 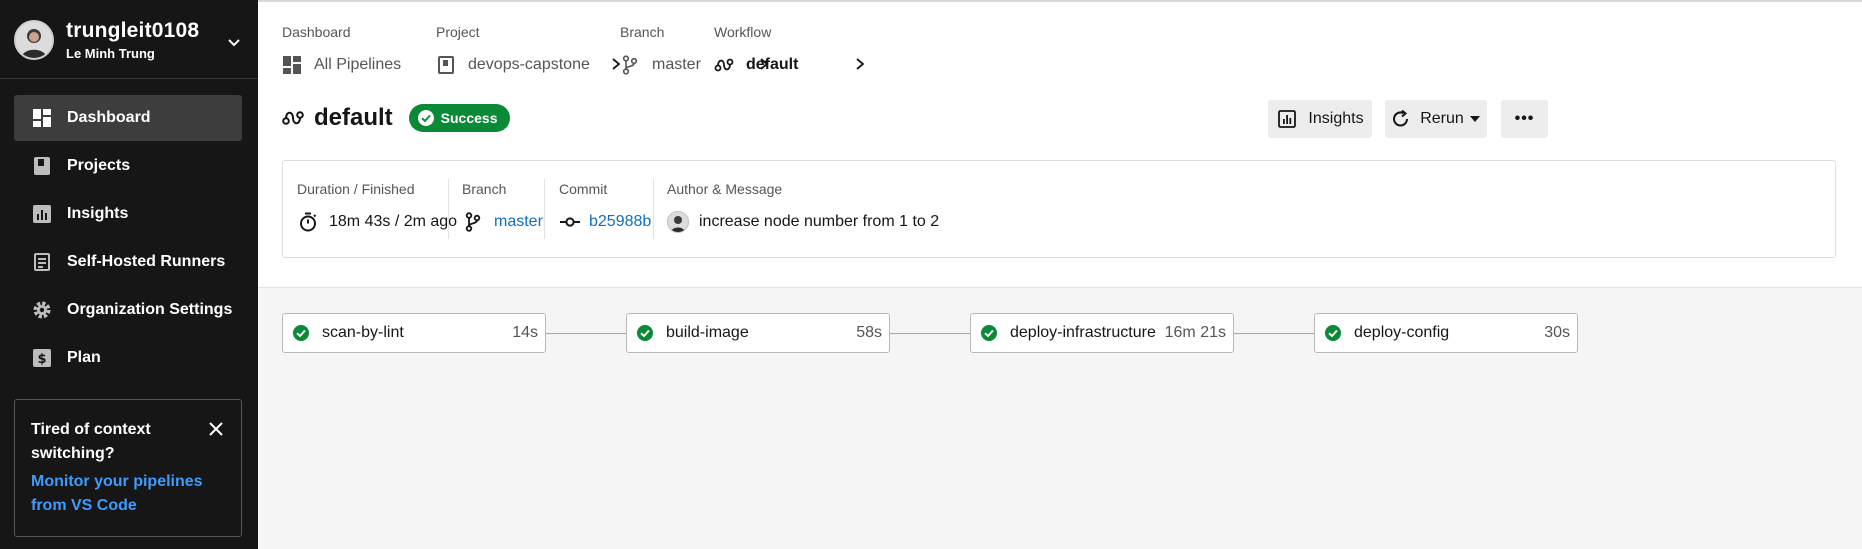 I want to click on breadcrumb-workflow: Workflow default, so click(x=756, y=49).